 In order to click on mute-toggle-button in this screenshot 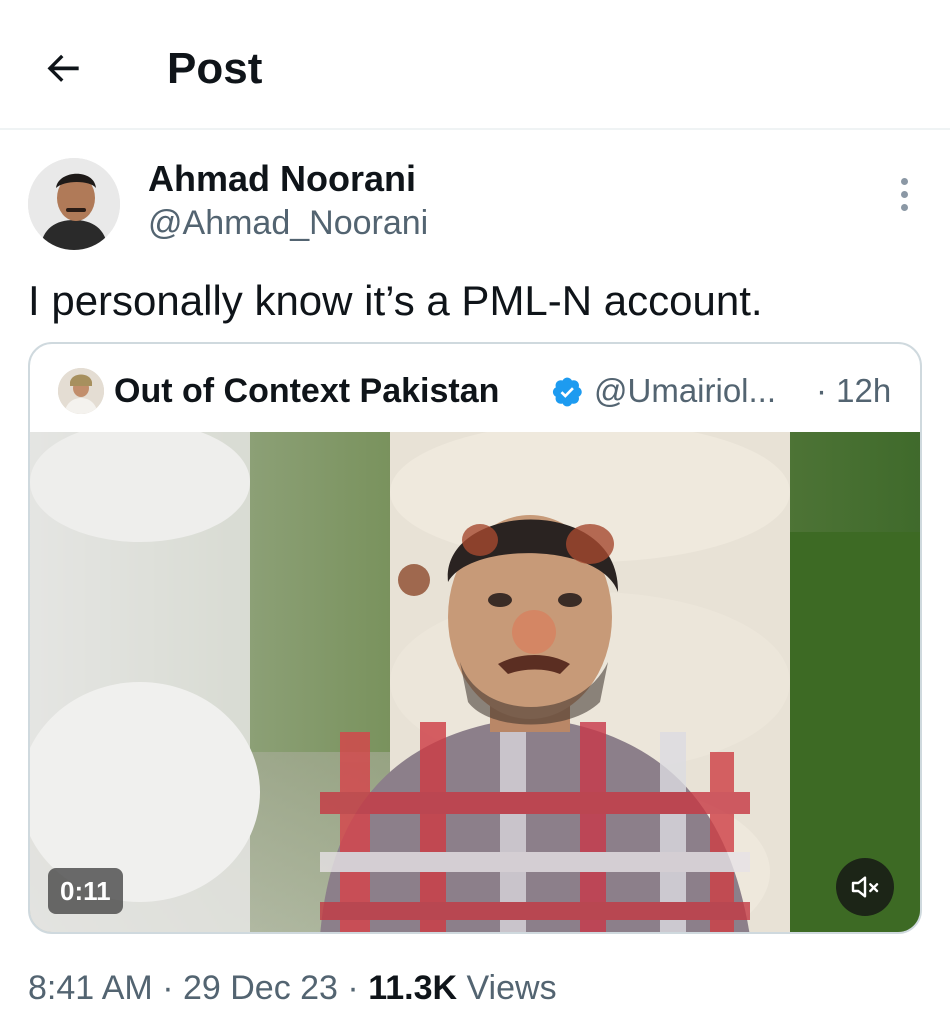, I will do `click(865, 887)`.